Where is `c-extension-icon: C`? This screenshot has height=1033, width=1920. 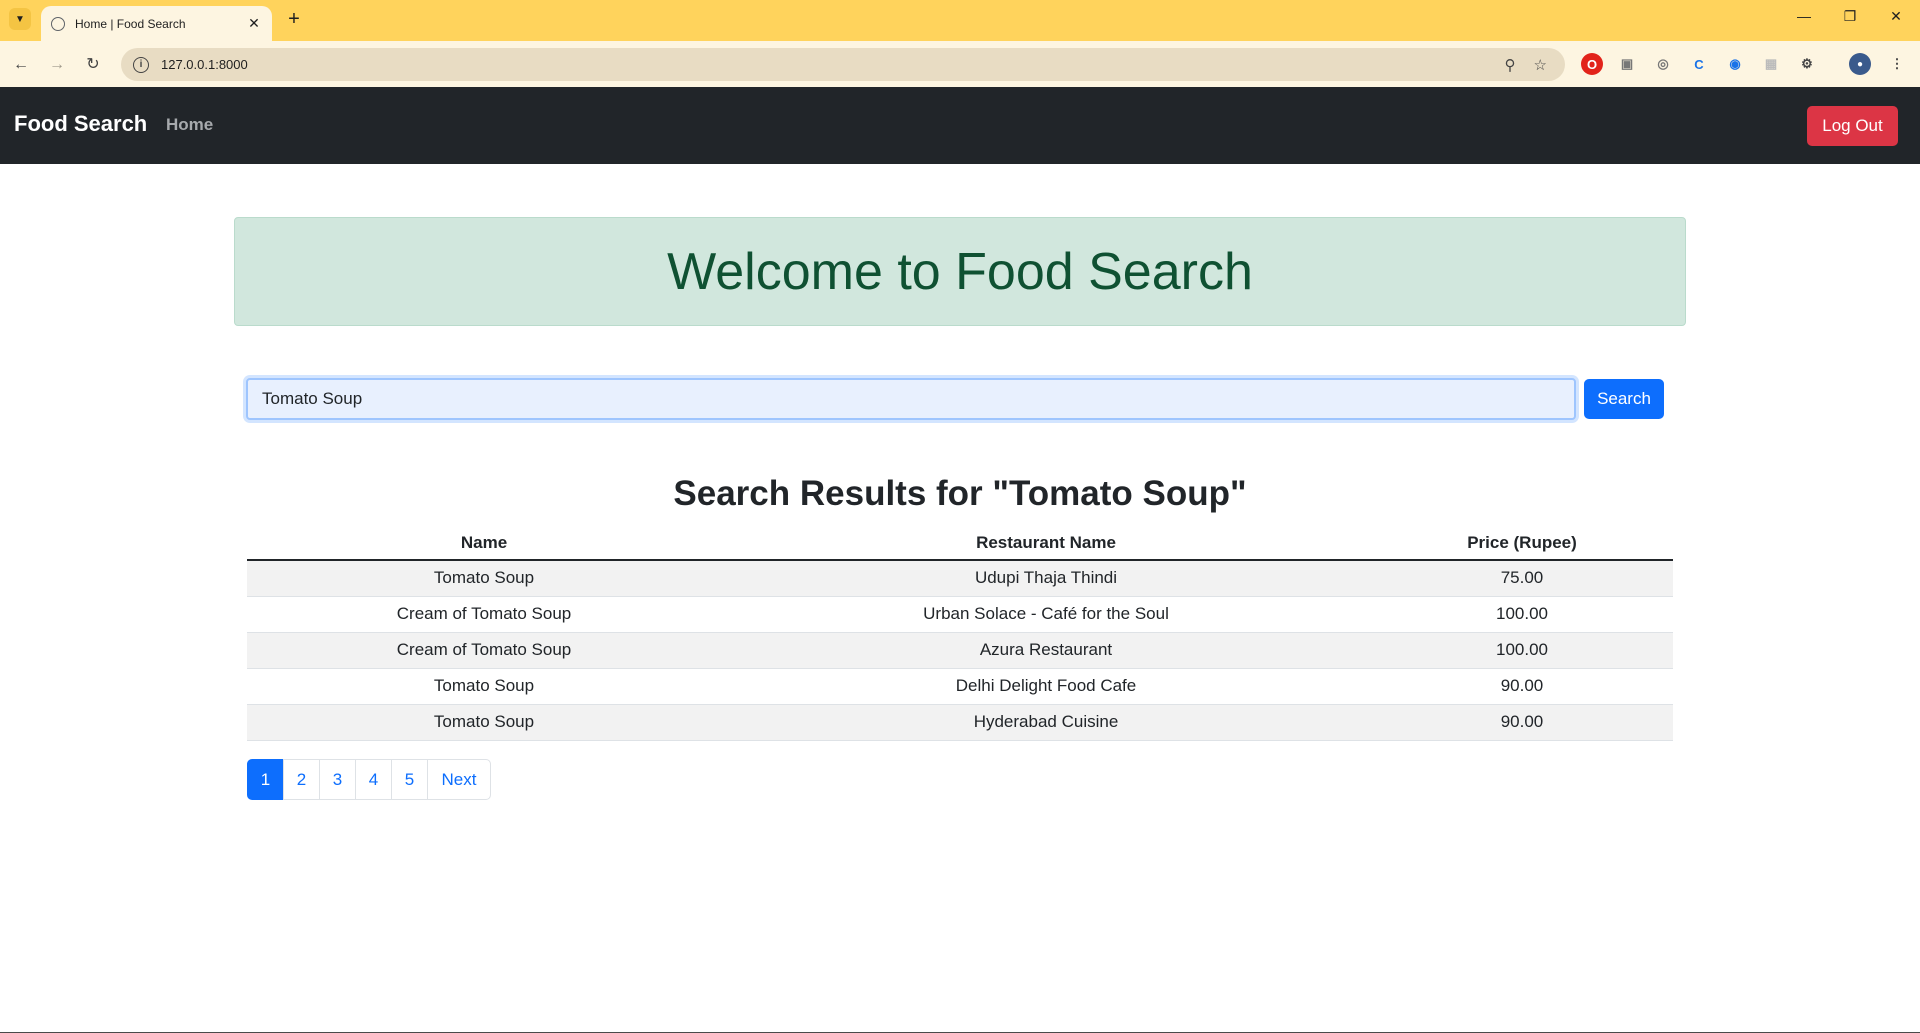
c-extension-icon: C is located at coordinates (1699, 64).